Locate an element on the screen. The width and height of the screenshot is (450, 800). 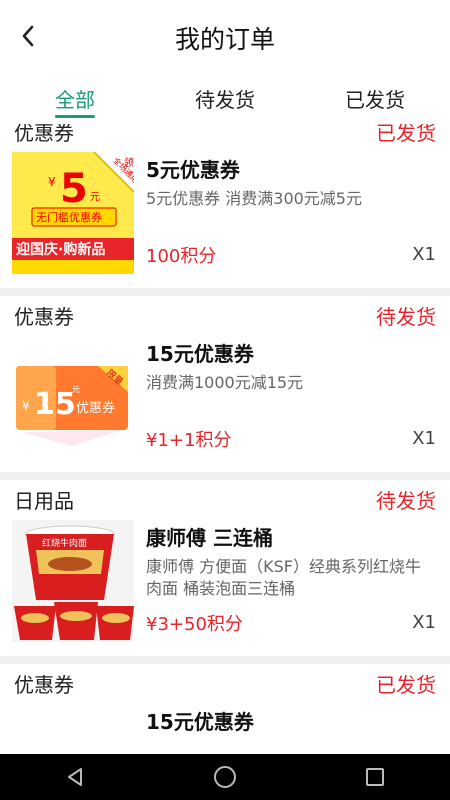
coupon-amount: 15 is located at coordinates (55, 404).